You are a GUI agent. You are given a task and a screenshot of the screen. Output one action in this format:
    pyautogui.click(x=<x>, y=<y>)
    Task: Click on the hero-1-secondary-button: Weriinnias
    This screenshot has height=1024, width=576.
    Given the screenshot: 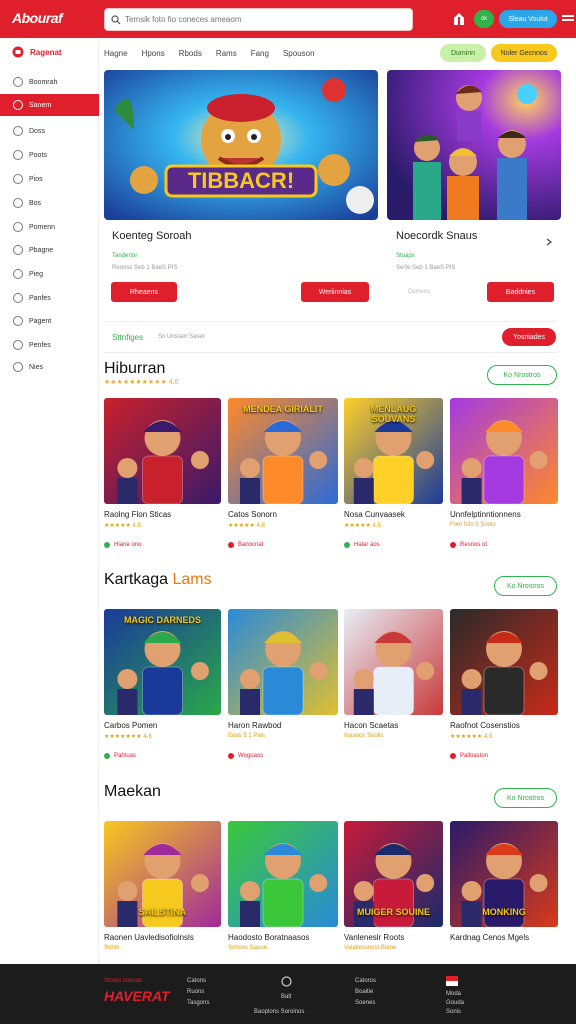 What is the action you would take?
    pyautogui.click(x=335, y=292)
    